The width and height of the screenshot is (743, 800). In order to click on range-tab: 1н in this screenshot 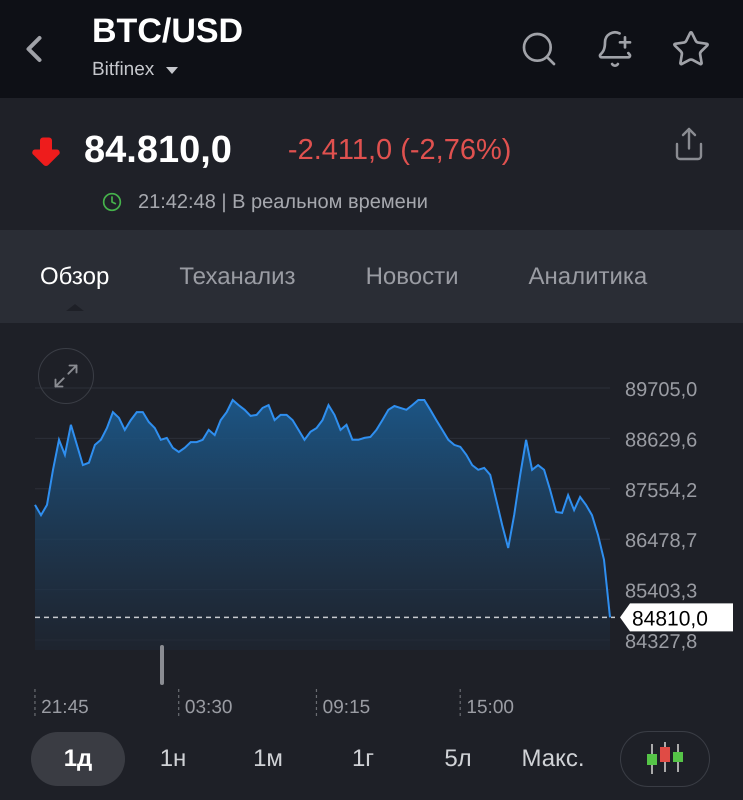, I will do `click(173, 759)`.